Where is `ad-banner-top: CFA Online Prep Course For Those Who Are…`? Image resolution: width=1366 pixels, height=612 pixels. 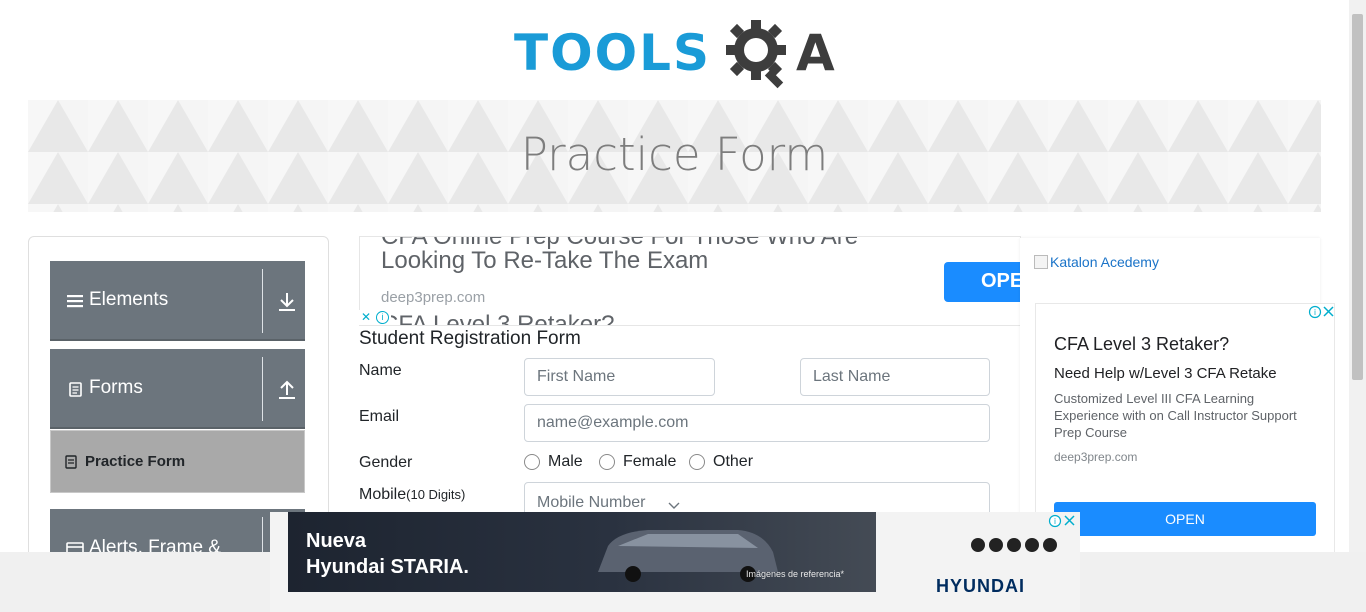 ad-banner-top: CFA Online Prep Course For Those Who Are… is located at coordinates (690, 281).